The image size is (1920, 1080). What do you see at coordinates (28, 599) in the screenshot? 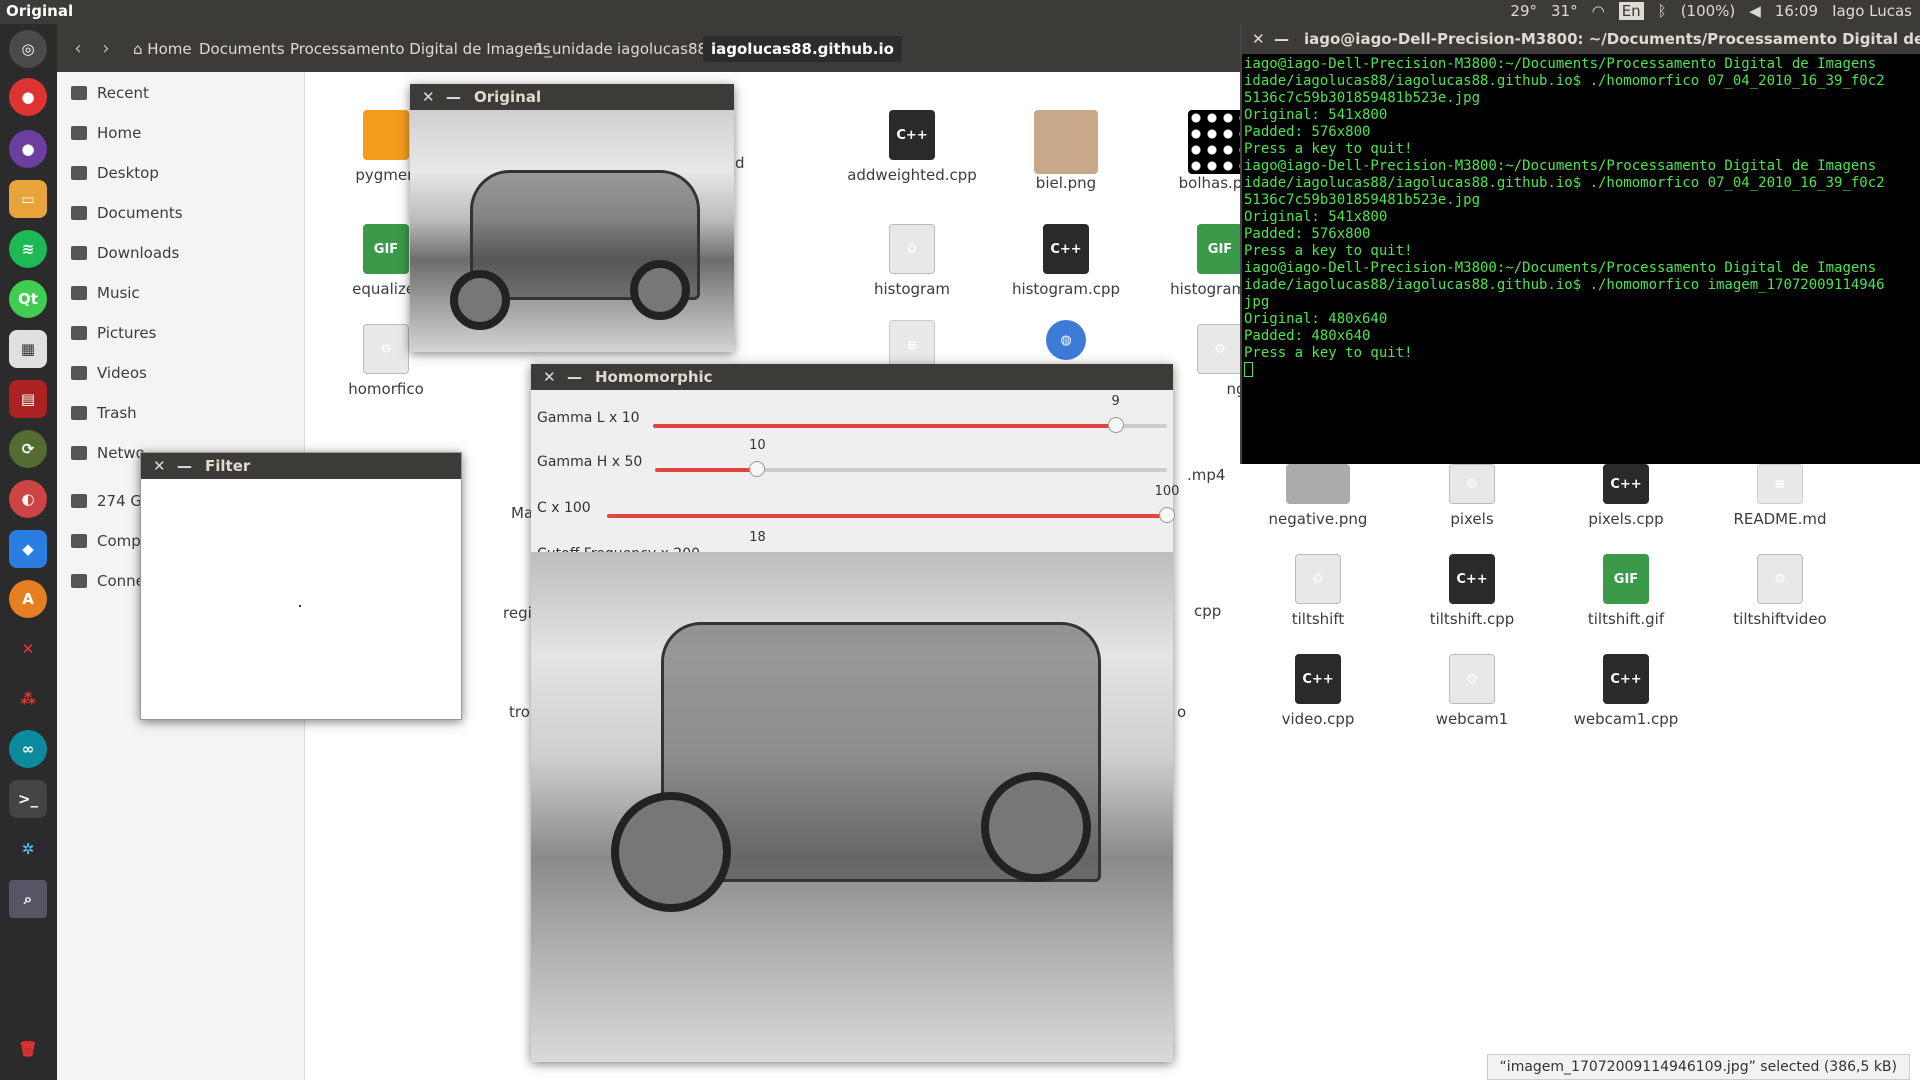
I see `software-center-icon: A` at bounding box center [28, 599].